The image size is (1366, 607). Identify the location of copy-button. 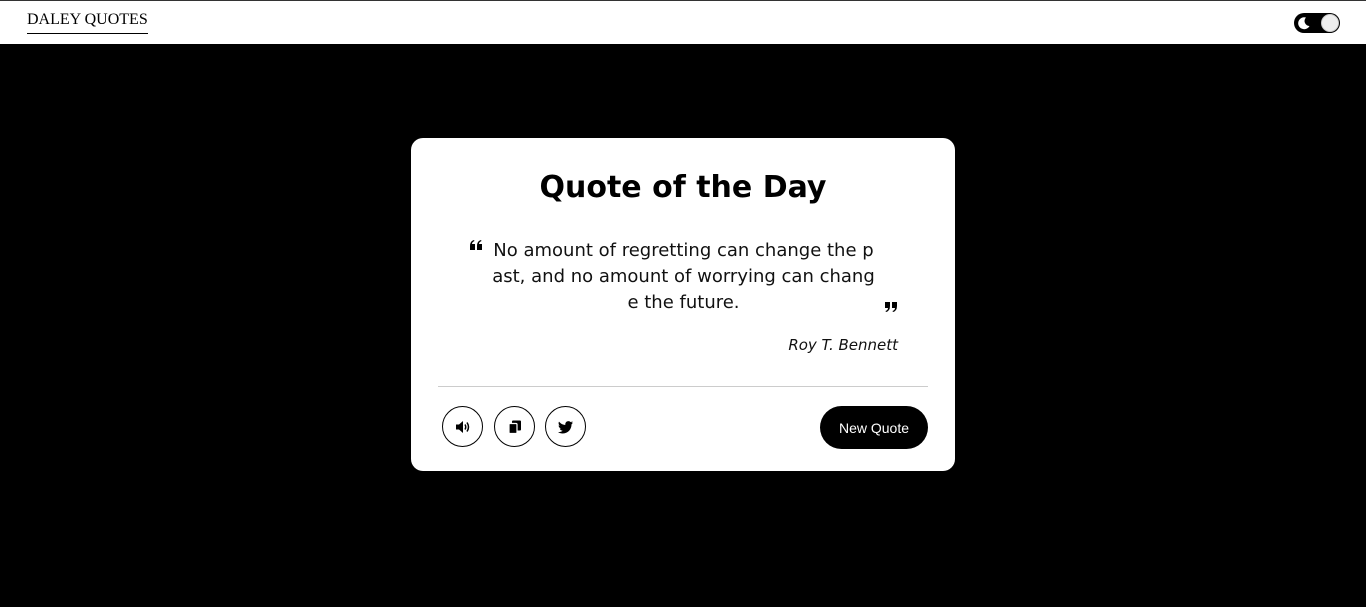
(514, 426).